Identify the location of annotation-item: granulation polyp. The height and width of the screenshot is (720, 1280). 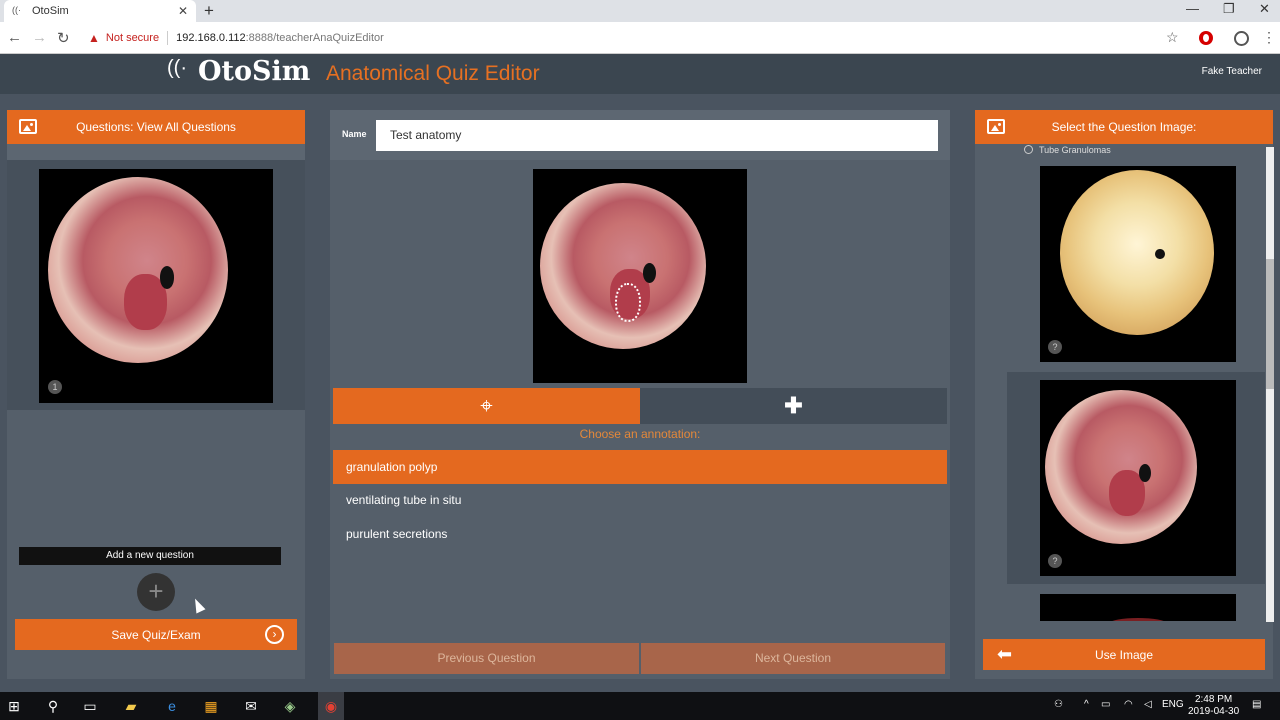
(640, 467).